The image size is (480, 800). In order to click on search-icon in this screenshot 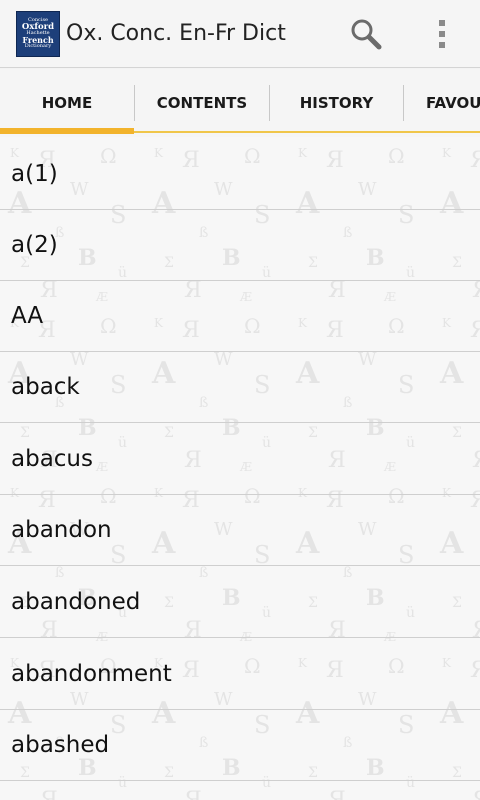, I will do `click(366, 34)`.